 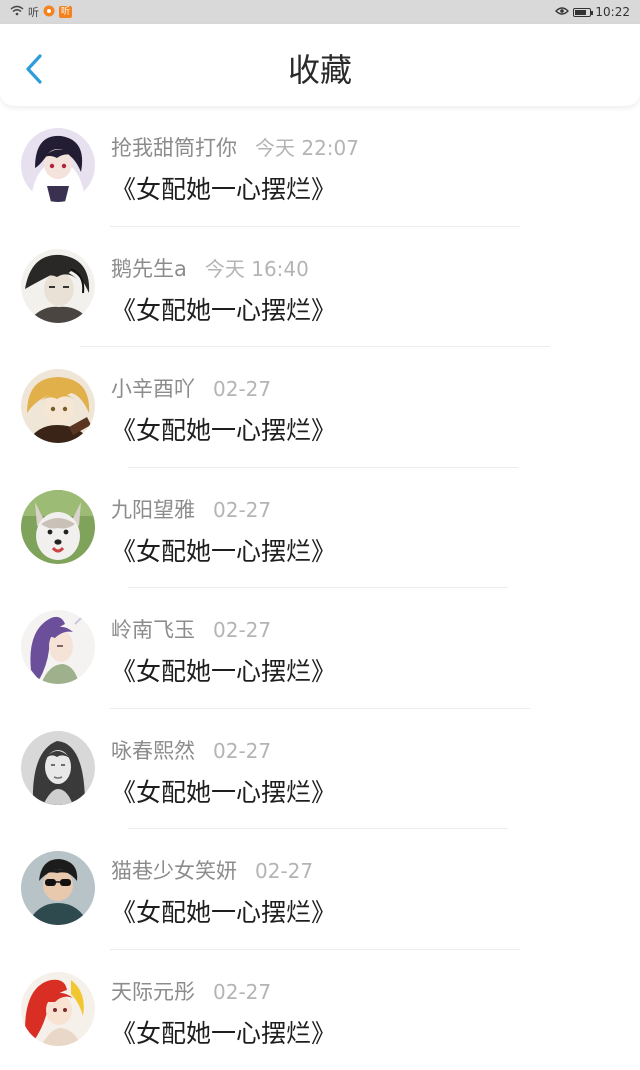 I want to click on header-bar: 收藏, so click(x=320, y=65).